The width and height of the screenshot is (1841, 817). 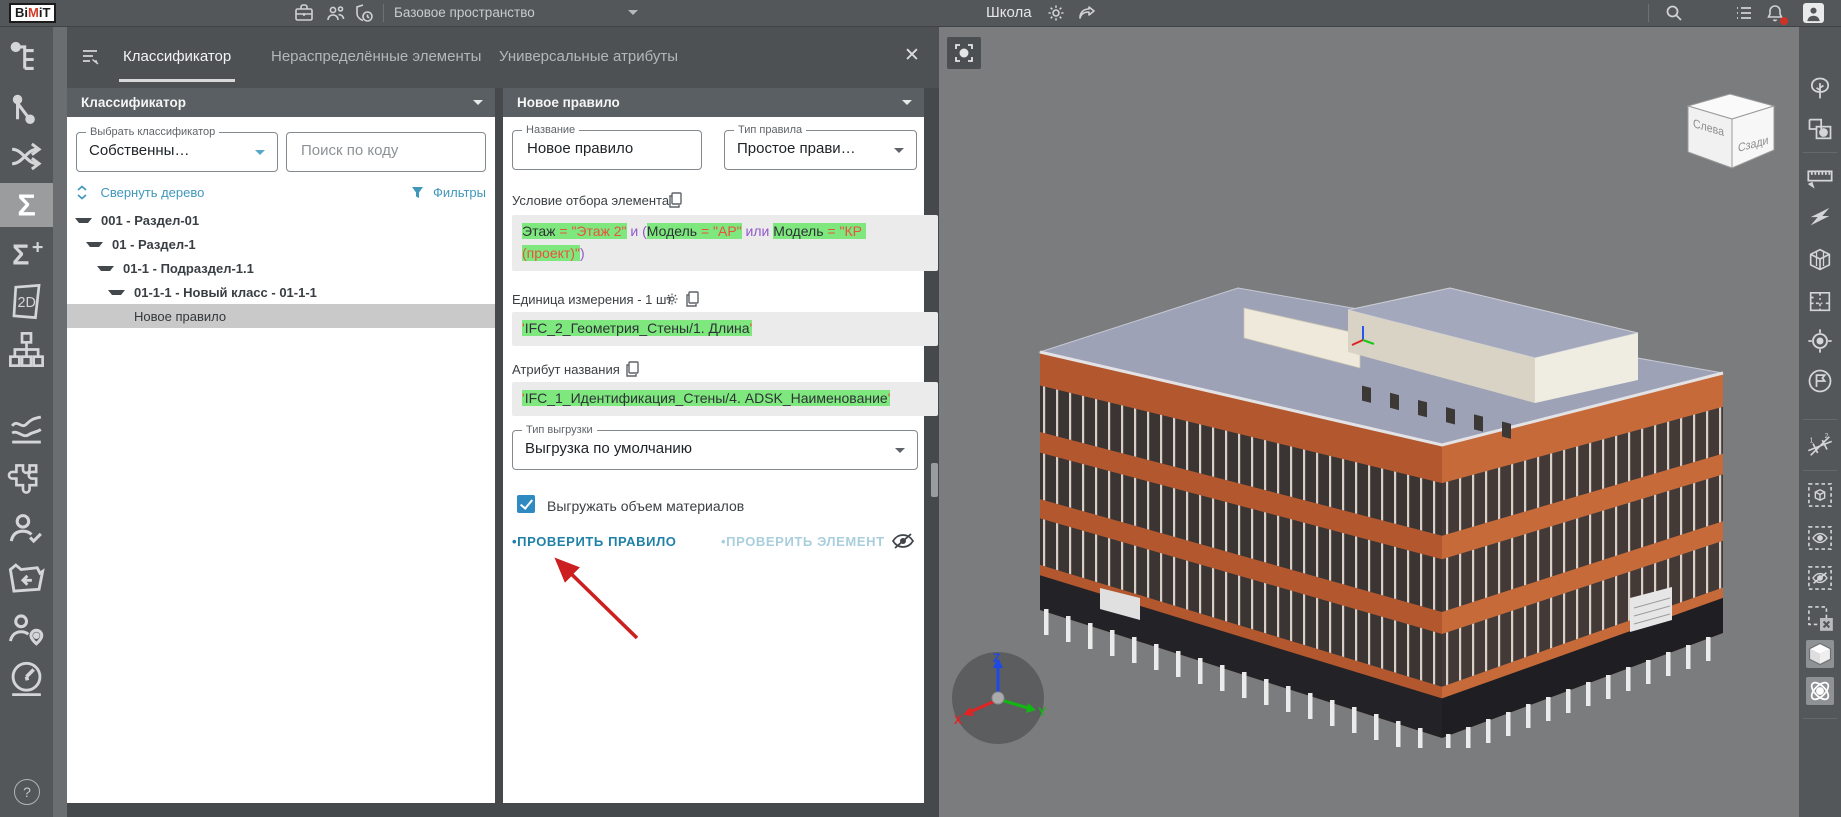 What do you see at coordinates (336, 13) in the screenshot?
I see `team-icon` at bounding box center [336, 13].